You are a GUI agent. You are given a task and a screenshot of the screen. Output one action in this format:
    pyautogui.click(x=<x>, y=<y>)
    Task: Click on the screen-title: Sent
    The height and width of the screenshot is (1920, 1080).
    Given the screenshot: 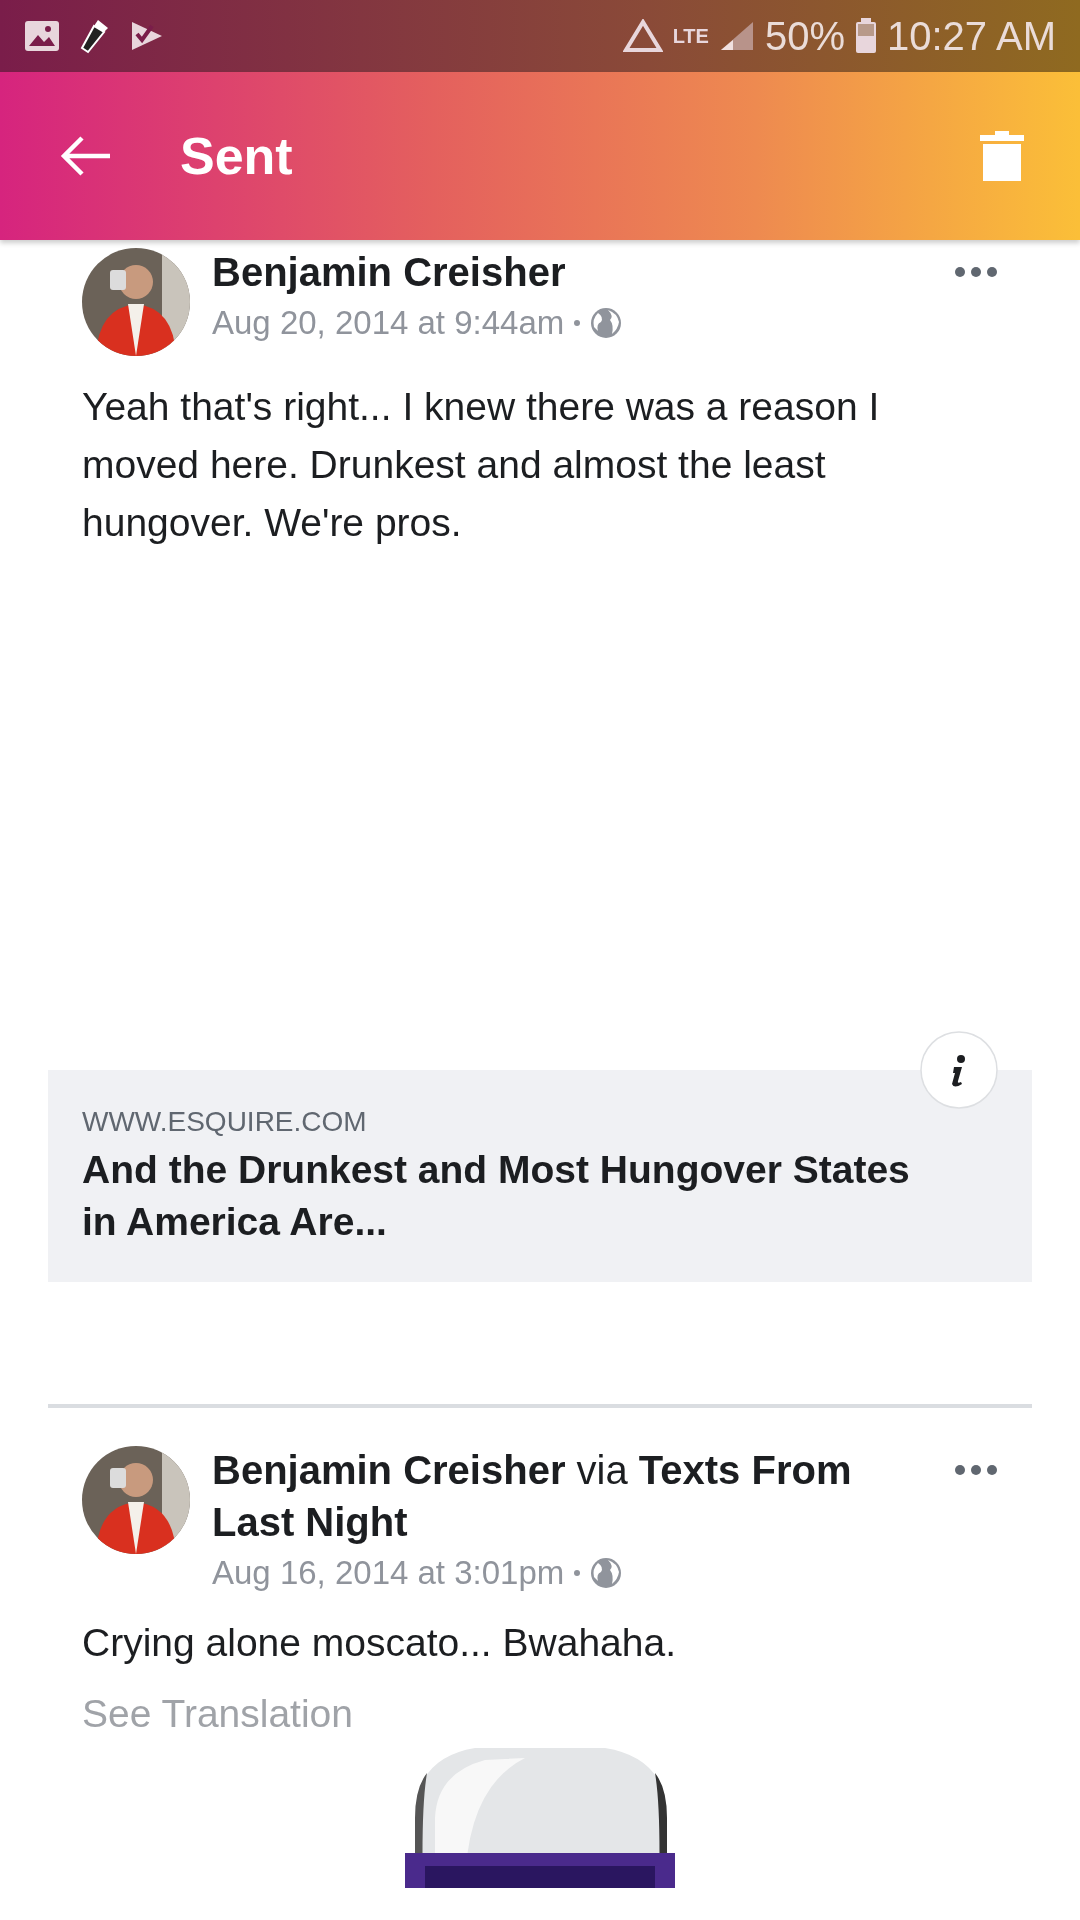 What is the action you would take?
    pyautogui.click(x=237, y=156)
    